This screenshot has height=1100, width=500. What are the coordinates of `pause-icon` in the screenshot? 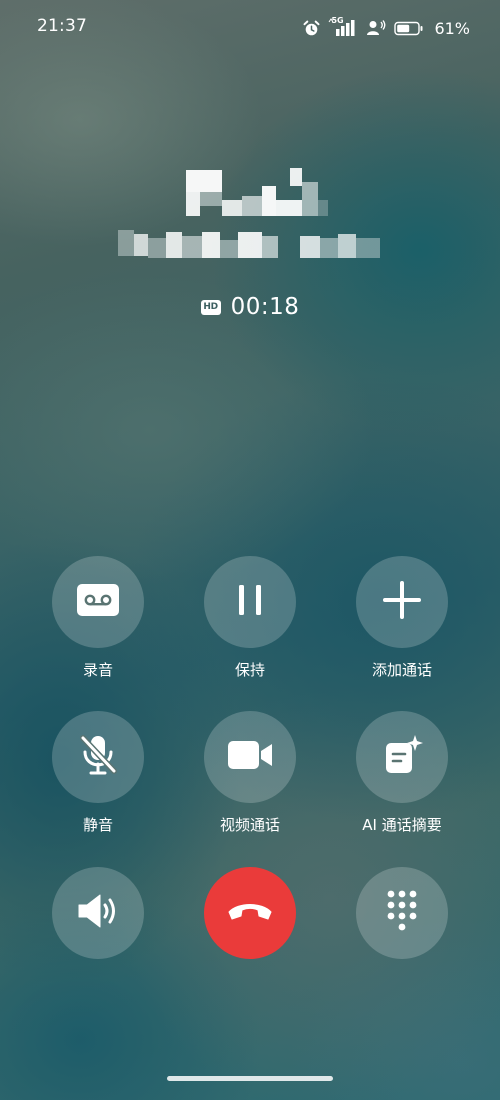 It's located at (250, 602).